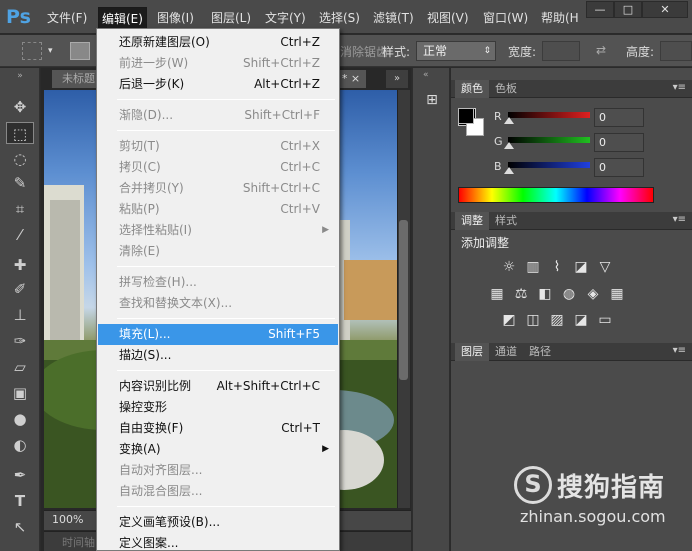  What do you see at coordinates (231, 18) in the screenshot?
I see `menu-3: 图层(L)` at bounding box center [231, 18].